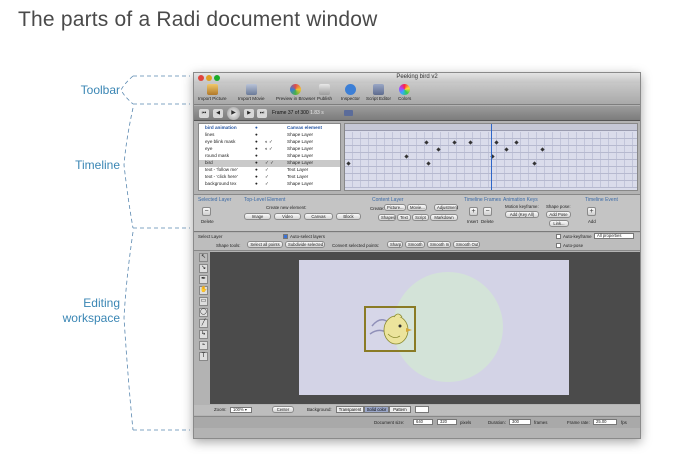 Image resolution: width=673 pixels, height=472 pixels. I want to click on info-icon, so click(350, 89).